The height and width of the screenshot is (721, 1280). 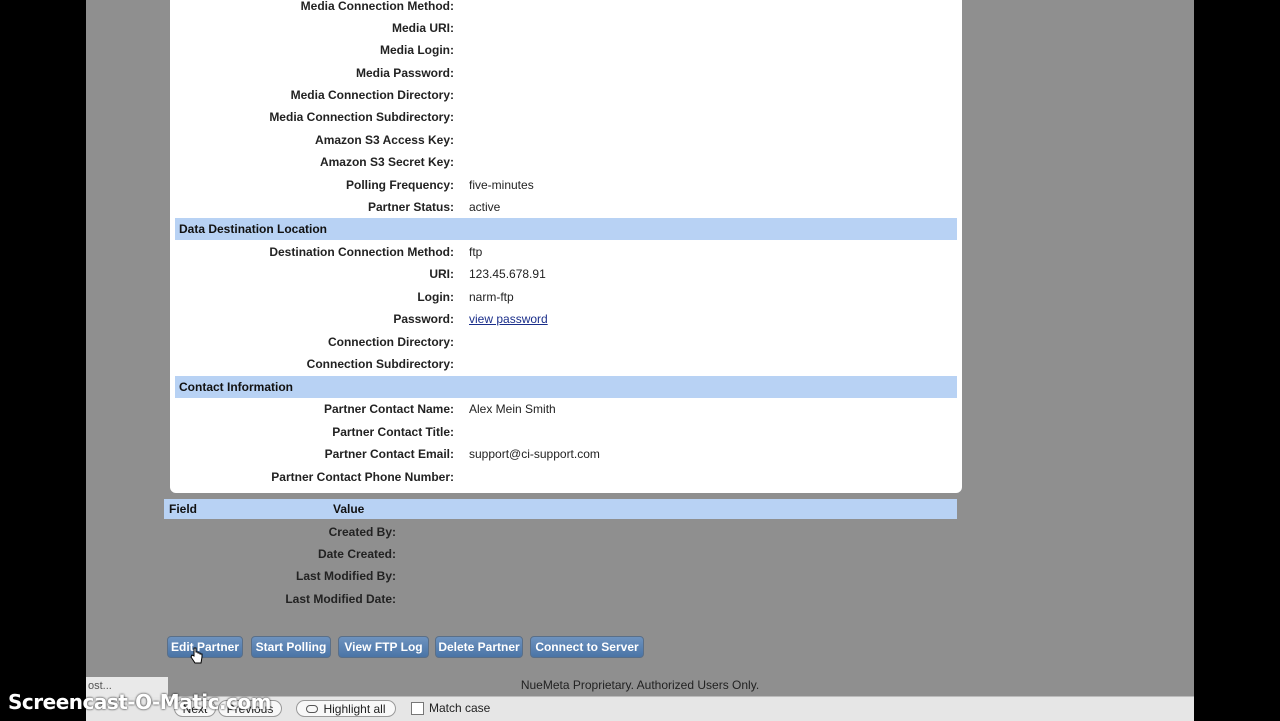 I want to click on hand-cursor-icon, so click(x=196, y=655).